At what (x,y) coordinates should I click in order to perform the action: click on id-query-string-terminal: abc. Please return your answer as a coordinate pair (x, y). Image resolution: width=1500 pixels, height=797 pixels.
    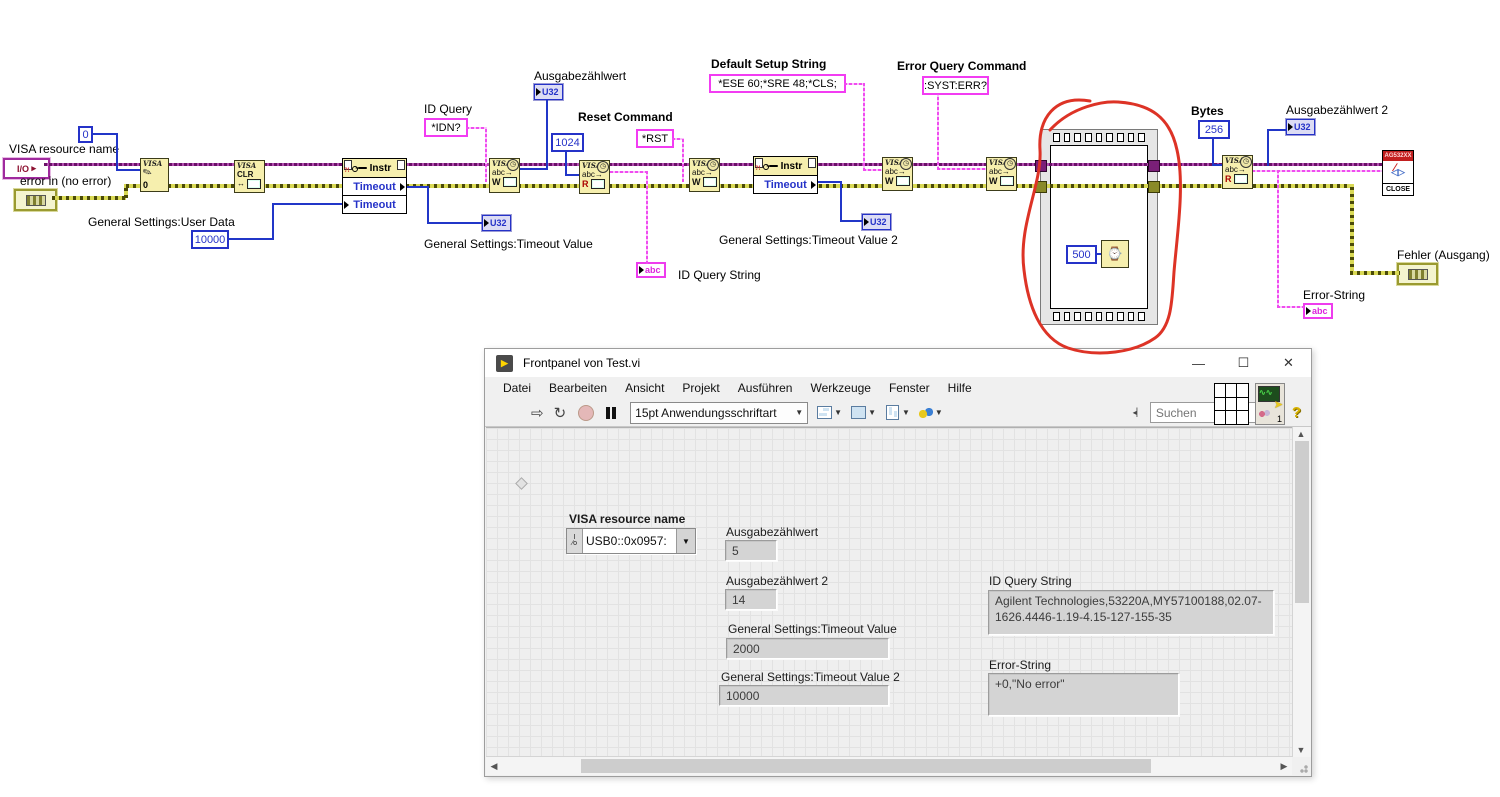
    Looking at the image, I should click on (651, 270).